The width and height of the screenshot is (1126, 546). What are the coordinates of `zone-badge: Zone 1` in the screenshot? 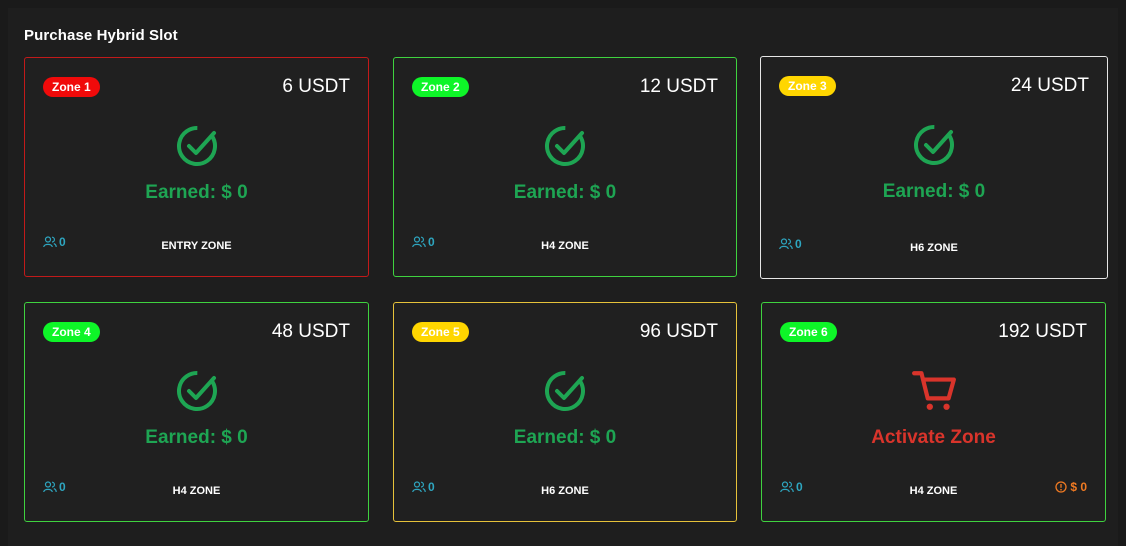 It's located at (71, 87).